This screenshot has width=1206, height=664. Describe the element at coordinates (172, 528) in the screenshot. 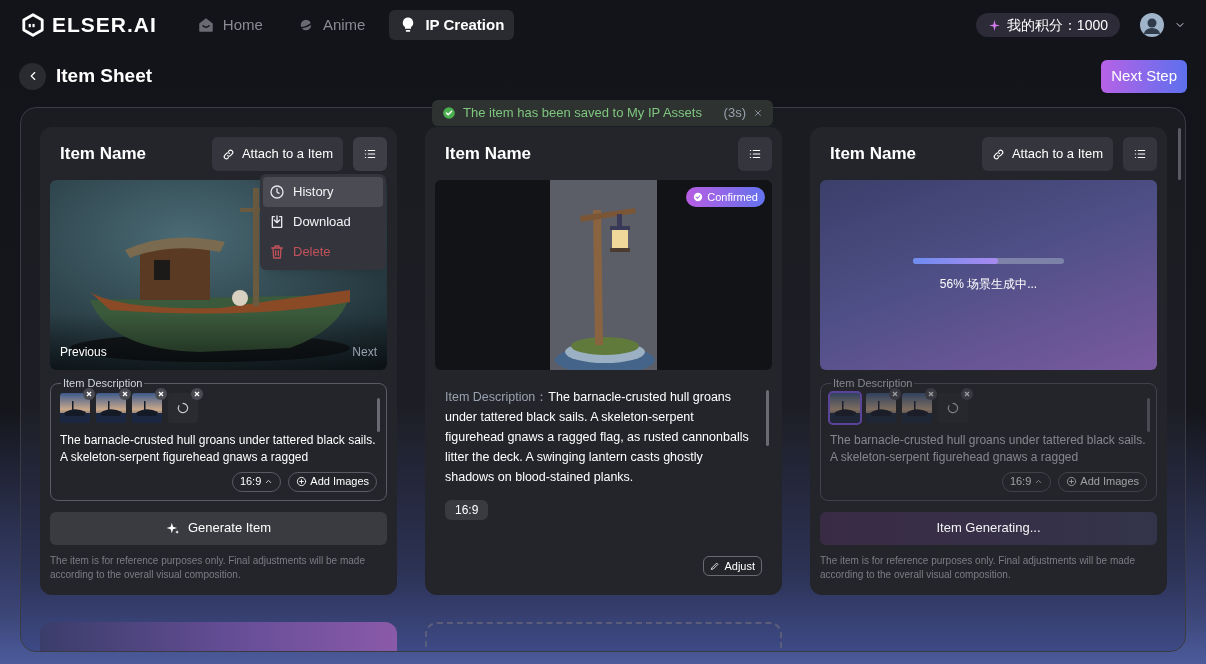

I see `sparkles-icon` at that location.